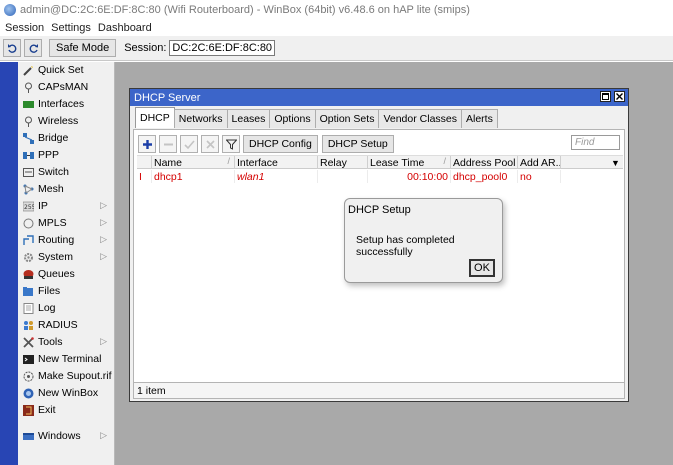 Image resolution: width=673 pixels, height=465 pixels. Describe the element at coordinates (66, 240) in the screenshot. I see `sidebar-item-routing: Routing ▷` at that location.